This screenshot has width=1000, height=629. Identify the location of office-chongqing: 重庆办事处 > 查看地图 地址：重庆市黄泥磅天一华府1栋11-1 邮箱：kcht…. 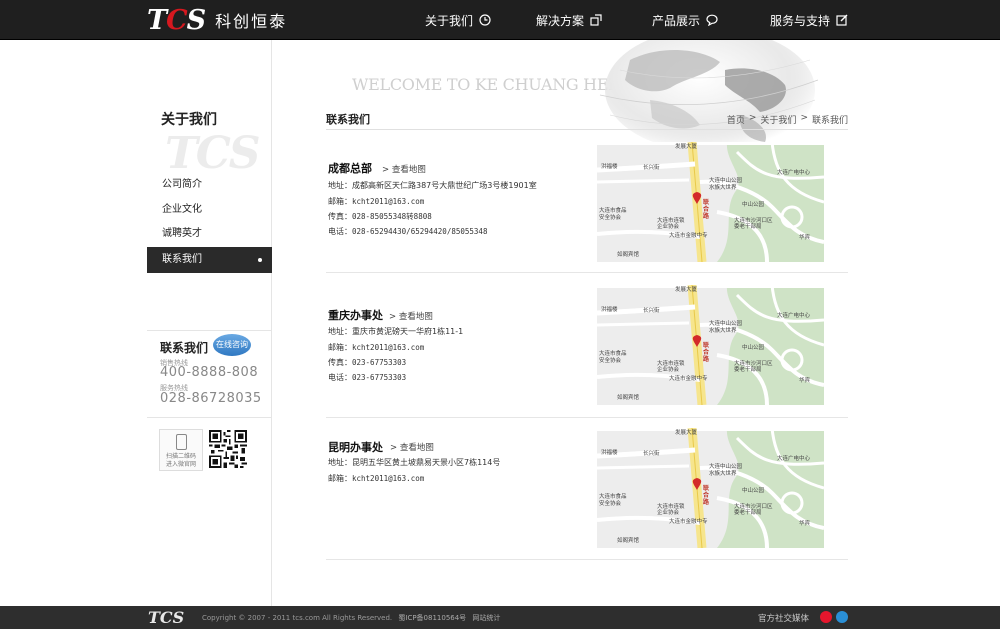
(587, 345).